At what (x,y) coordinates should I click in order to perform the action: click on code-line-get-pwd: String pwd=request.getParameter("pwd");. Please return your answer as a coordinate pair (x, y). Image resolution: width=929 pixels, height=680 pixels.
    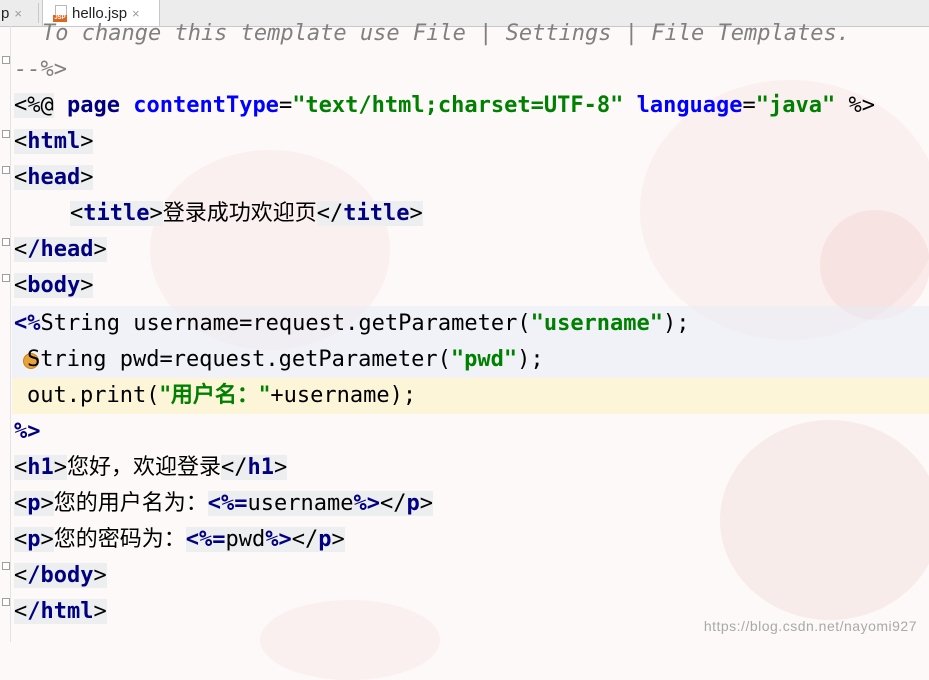
    Looking at the image, I should click on (285, 360).